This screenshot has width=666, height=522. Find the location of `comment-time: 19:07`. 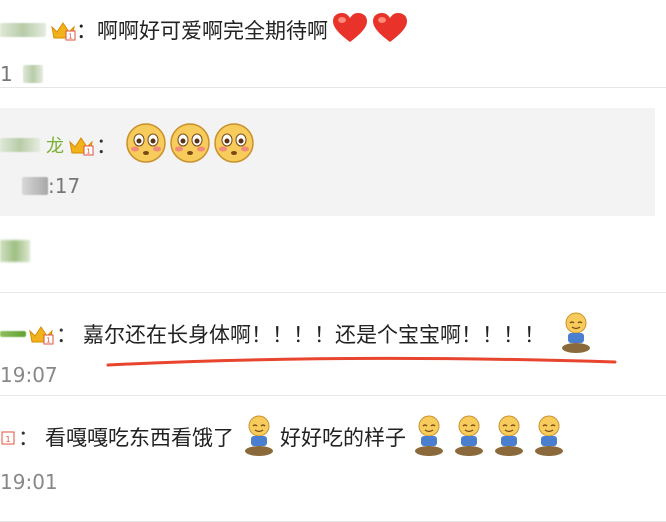

comment-time: 19:07 is located at coordinates (29, 375).